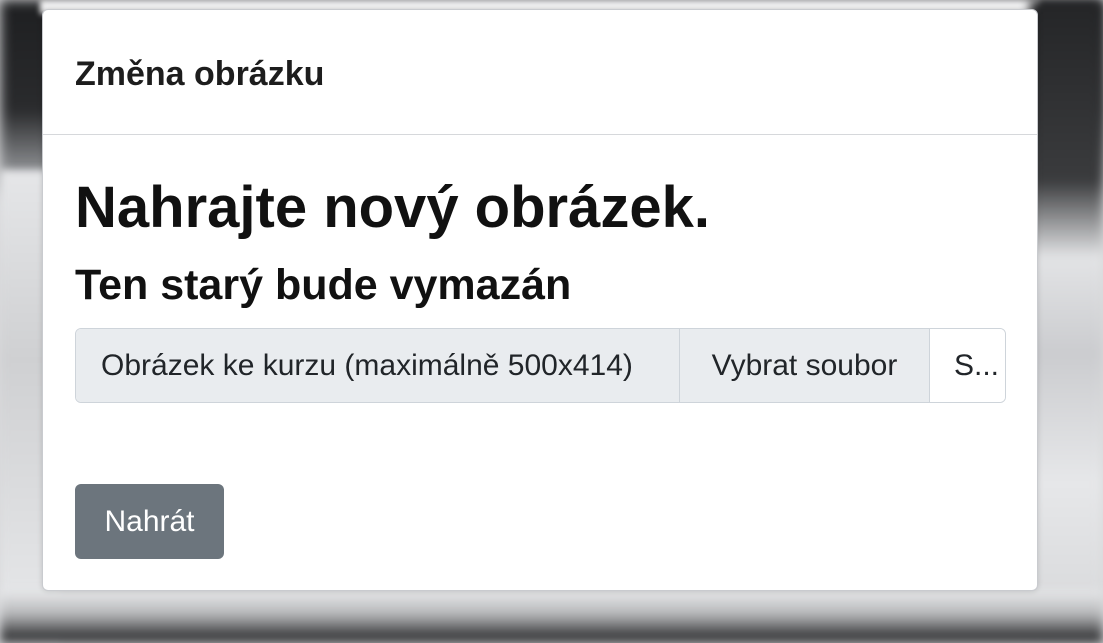 This screenshot has height=643, width=1103. Describe the element at coordinates (805, 365) in the screenshot. I see `choose-file-button: Vybrat soubor` at that location.